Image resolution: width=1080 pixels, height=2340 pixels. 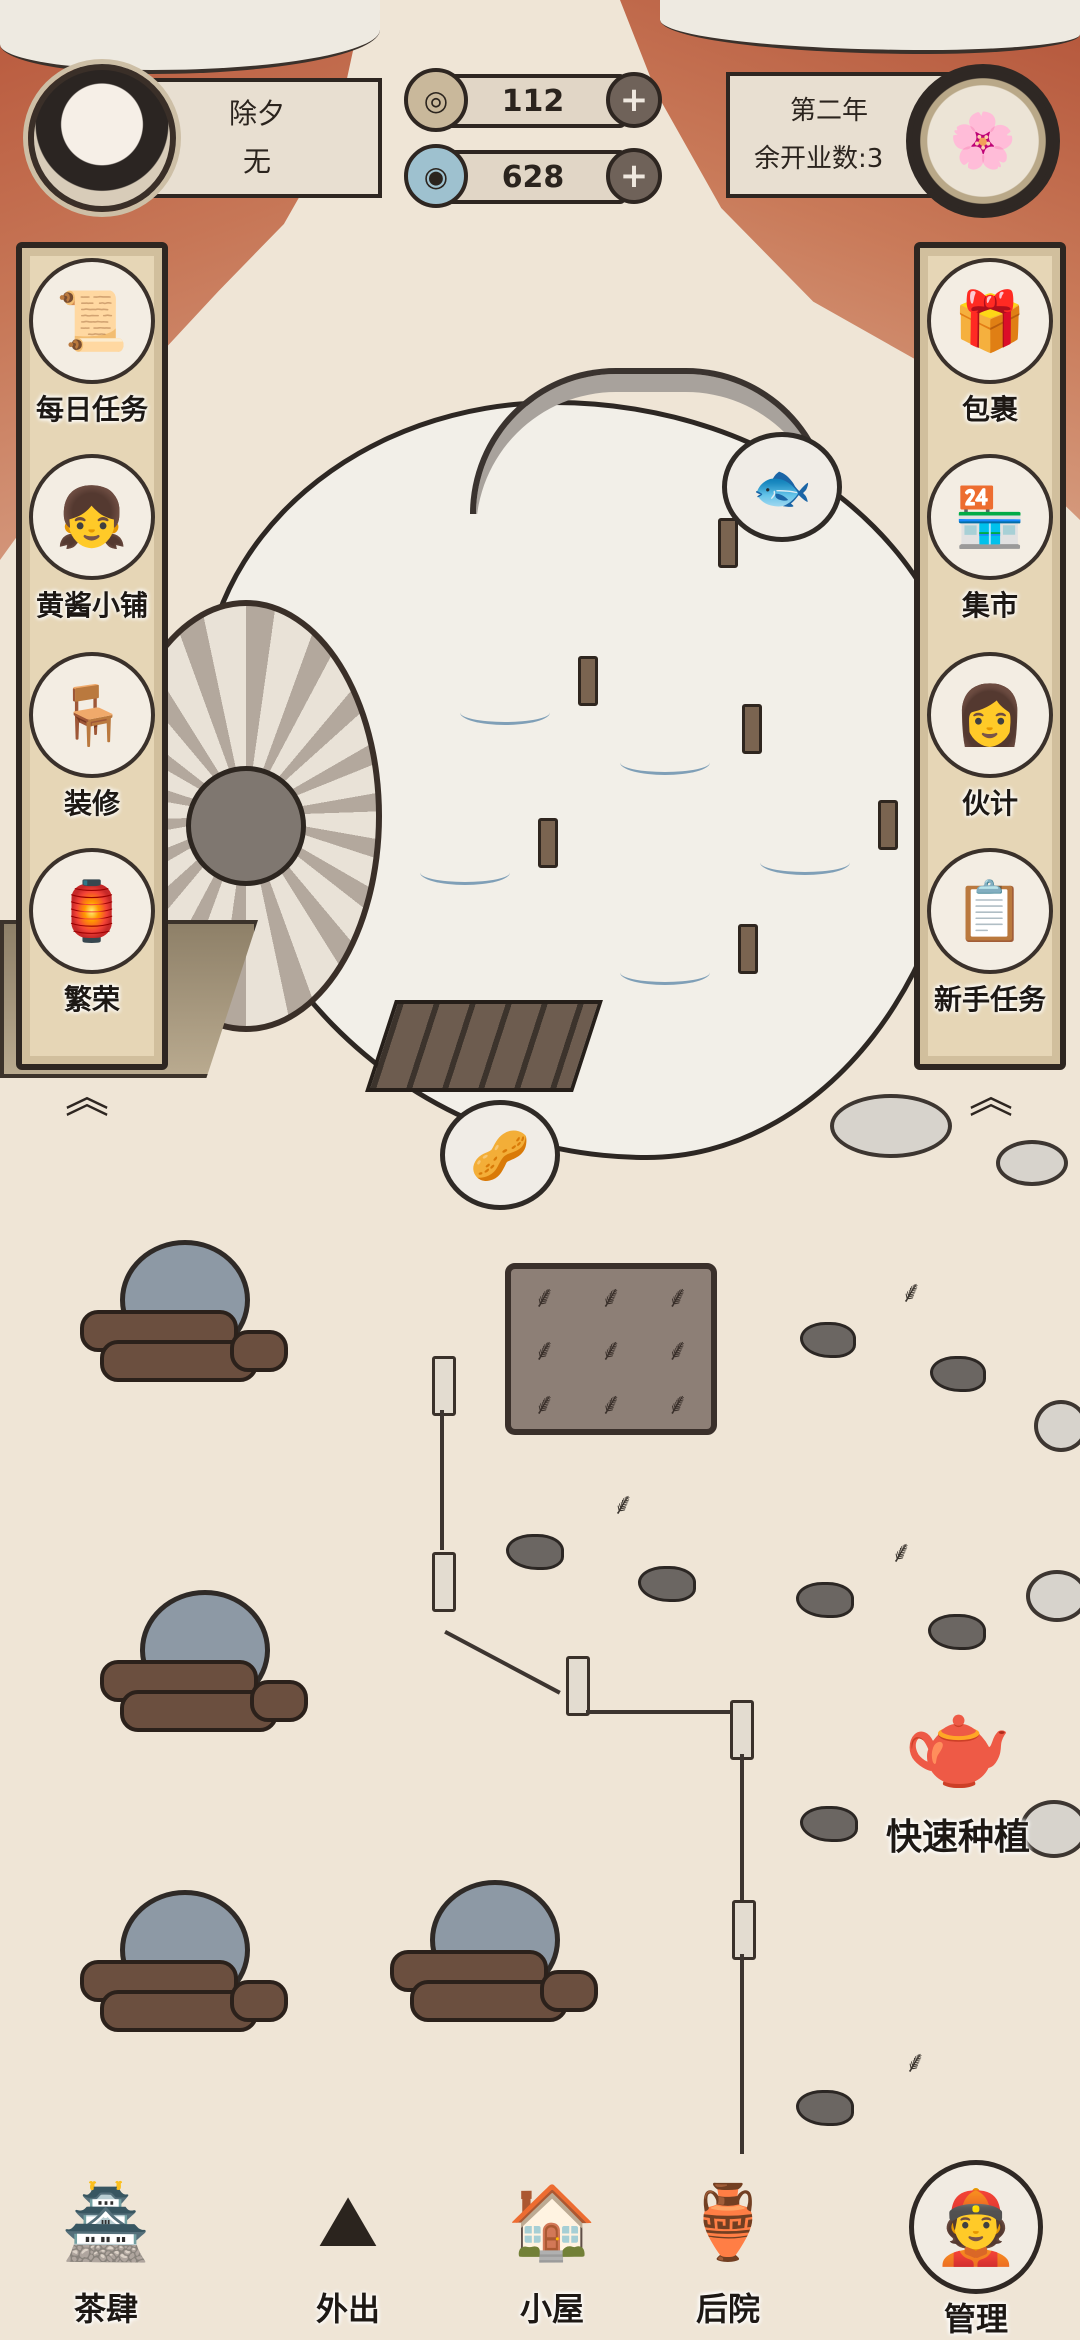 I want to click on add-gems-button: +, so click(x=634, y=176).